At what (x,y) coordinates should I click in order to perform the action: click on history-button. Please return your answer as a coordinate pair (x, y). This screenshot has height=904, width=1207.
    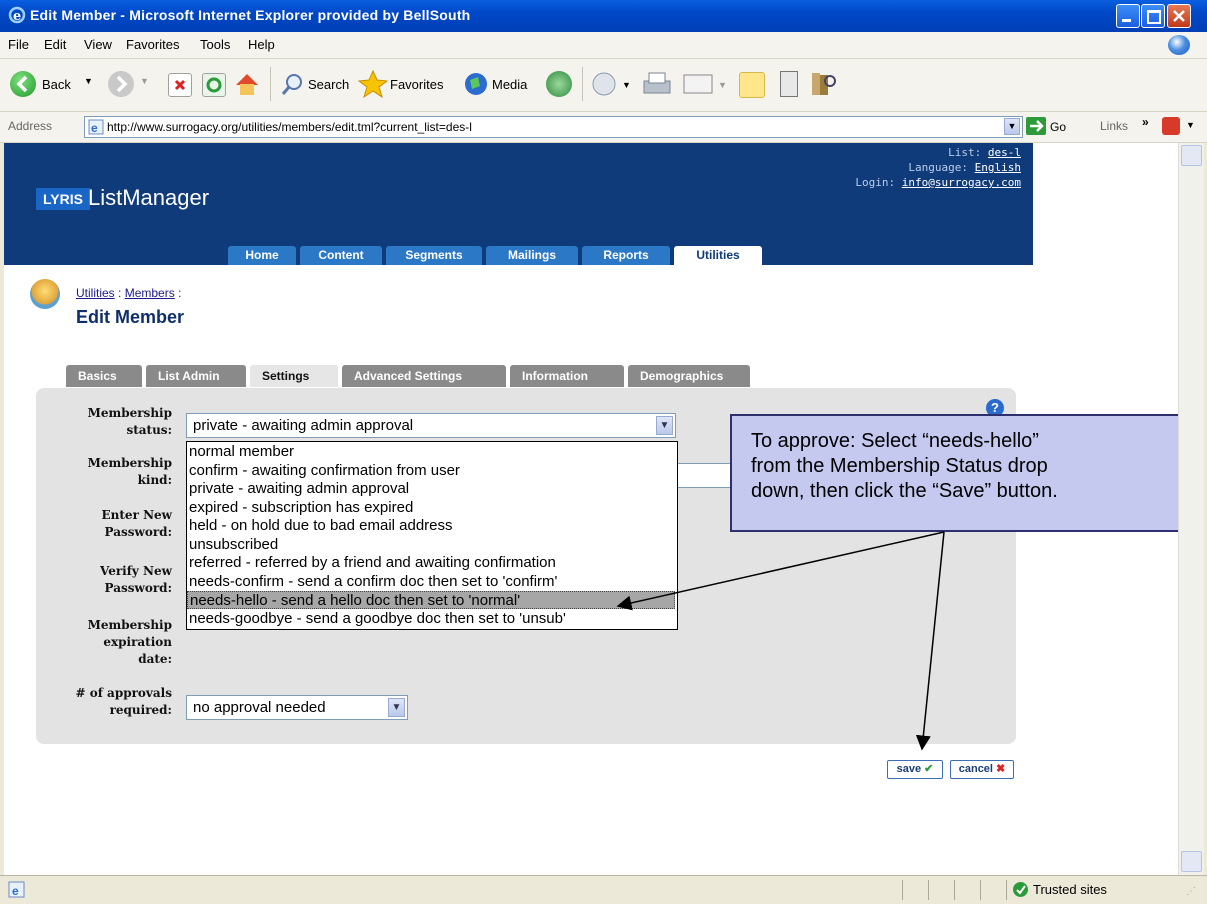
    Looking at the image, I should click on (559, 84).